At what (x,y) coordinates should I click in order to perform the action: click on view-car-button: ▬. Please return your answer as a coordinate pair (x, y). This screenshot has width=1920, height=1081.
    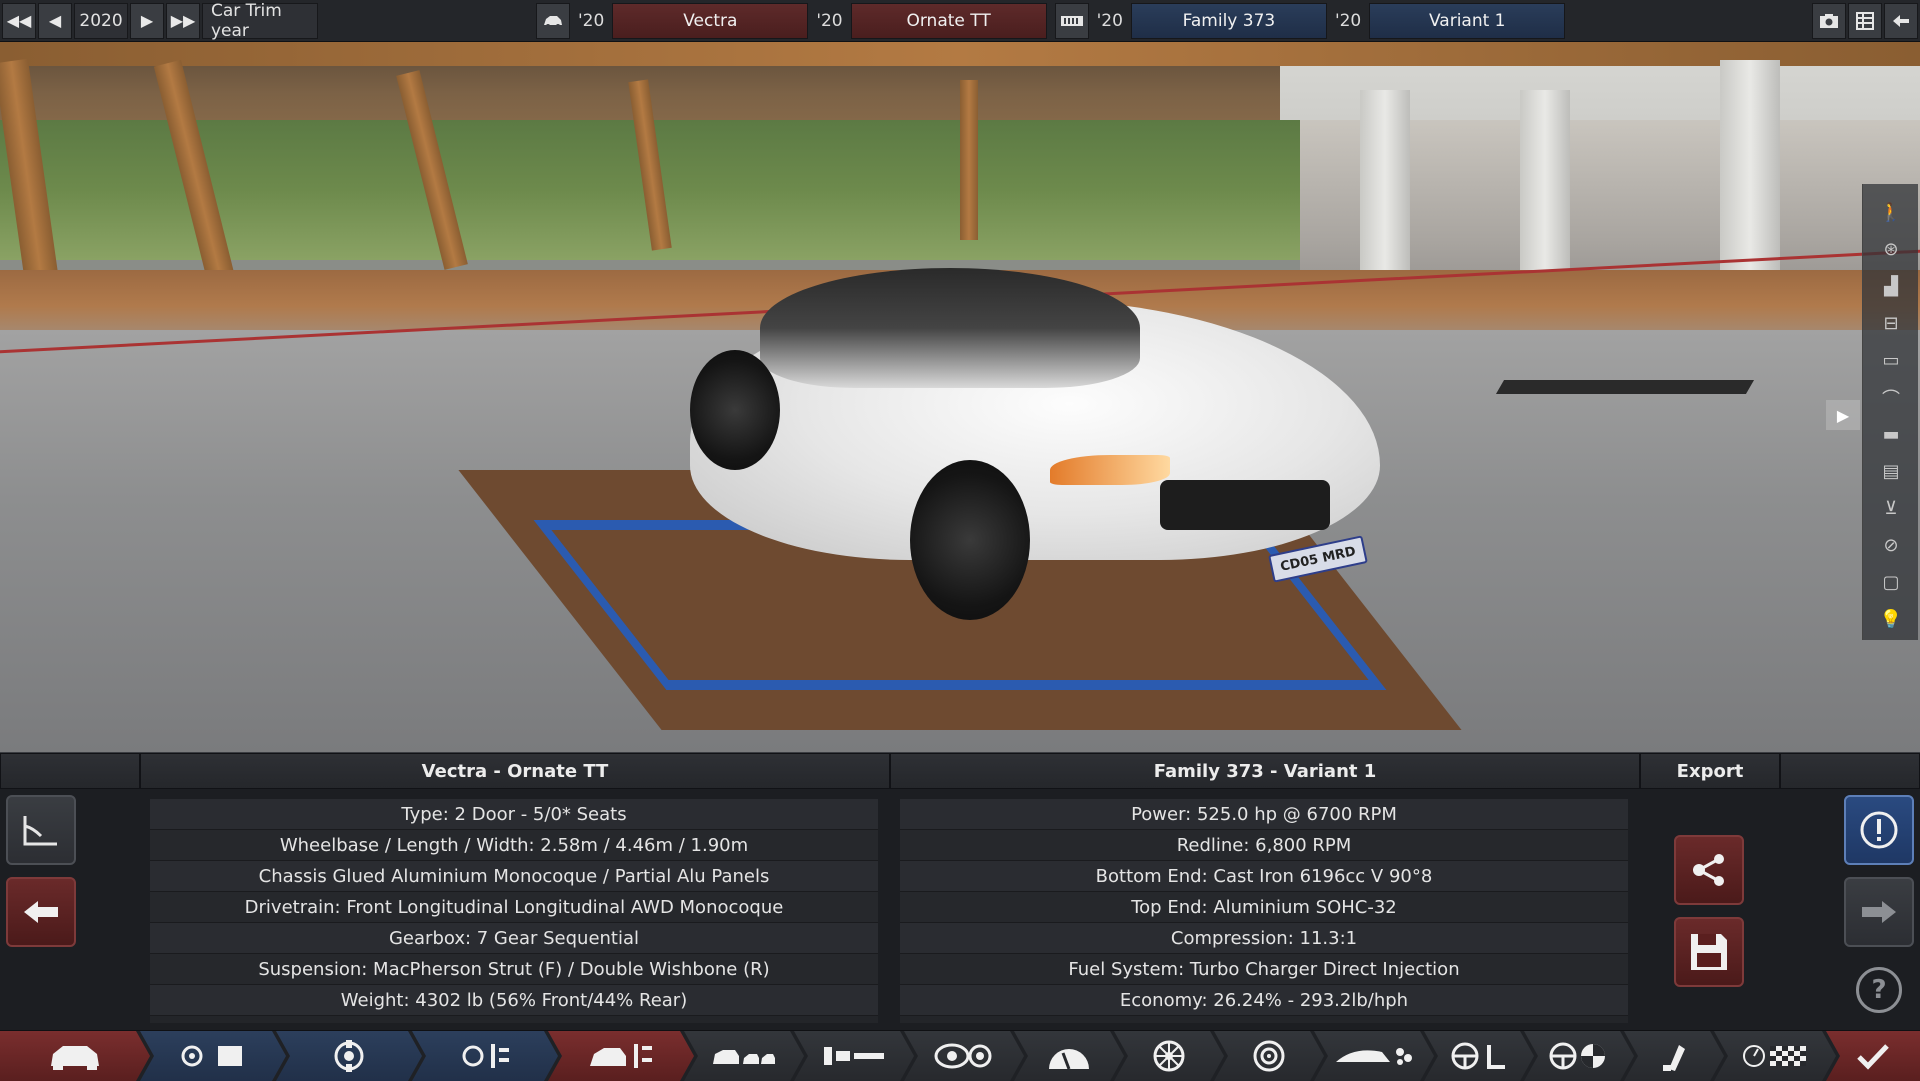
    Looking at the image, I should click on (1891, 434).